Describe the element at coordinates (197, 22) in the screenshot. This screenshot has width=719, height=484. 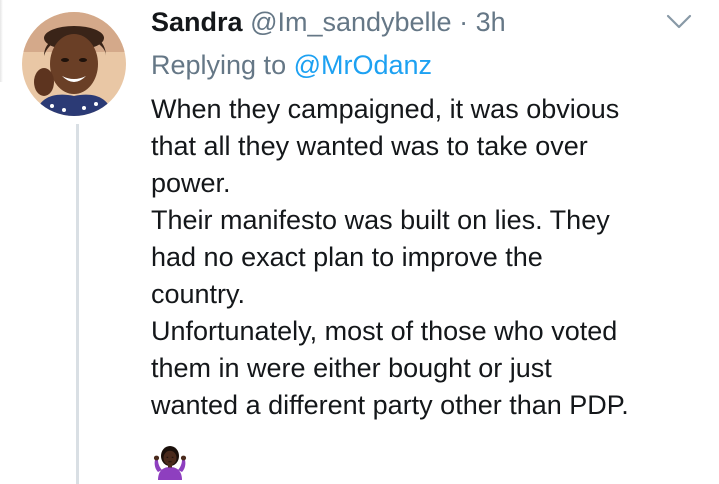
I see `author-name: Sandra` at that location.